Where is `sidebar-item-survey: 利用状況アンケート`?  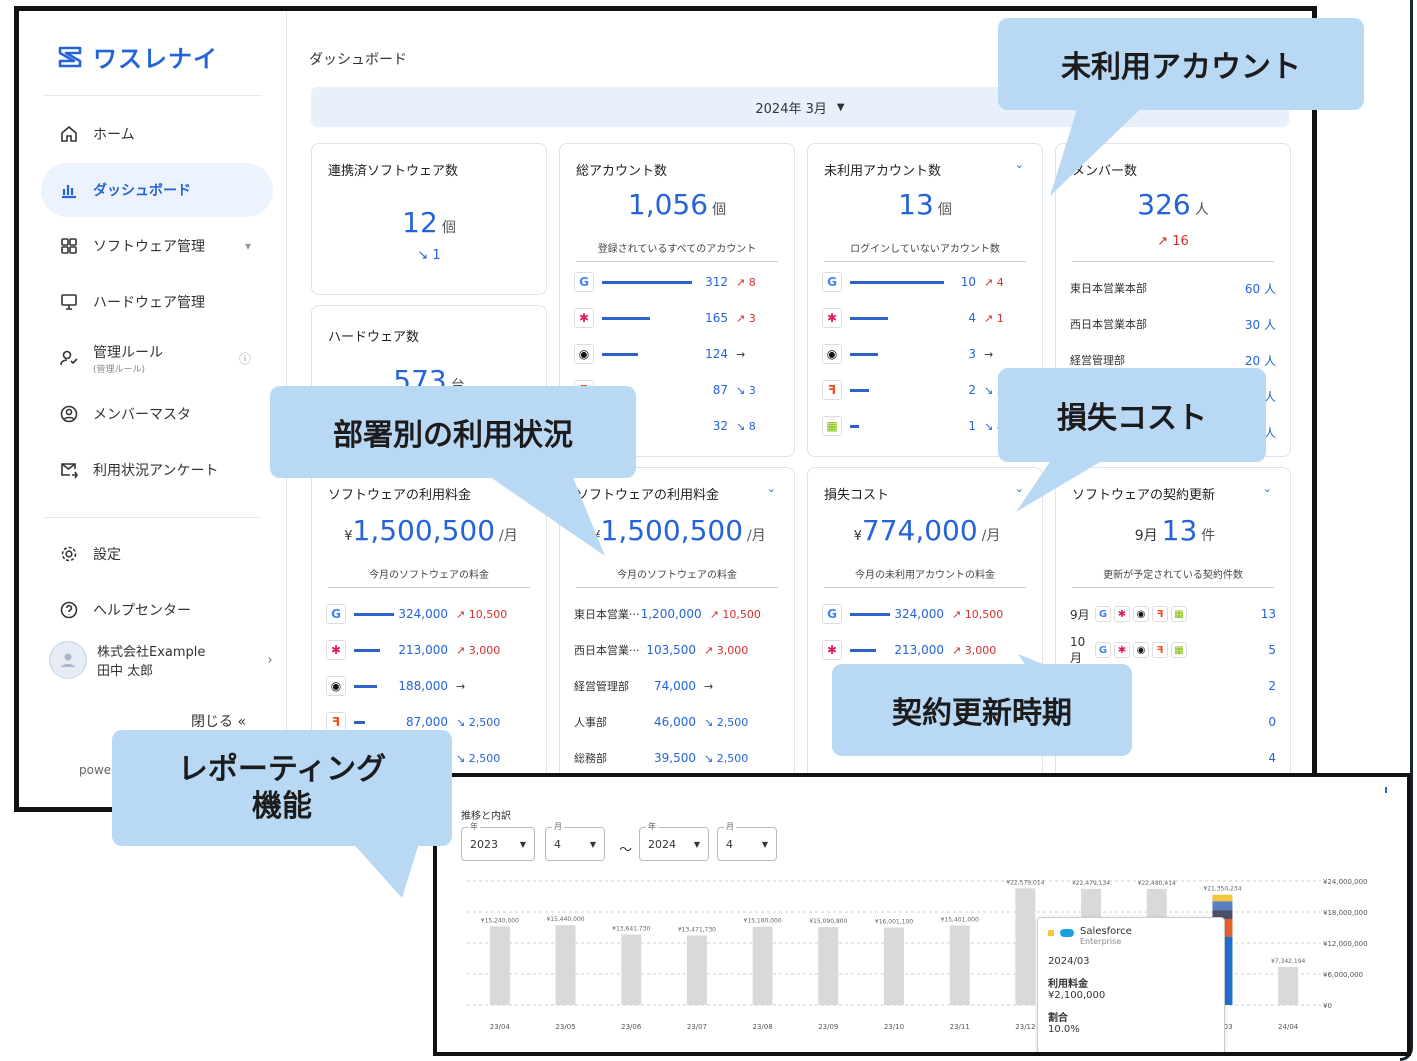 sidebar-item-survey: 利用状況アンケート is located at coordinates (157, 470).